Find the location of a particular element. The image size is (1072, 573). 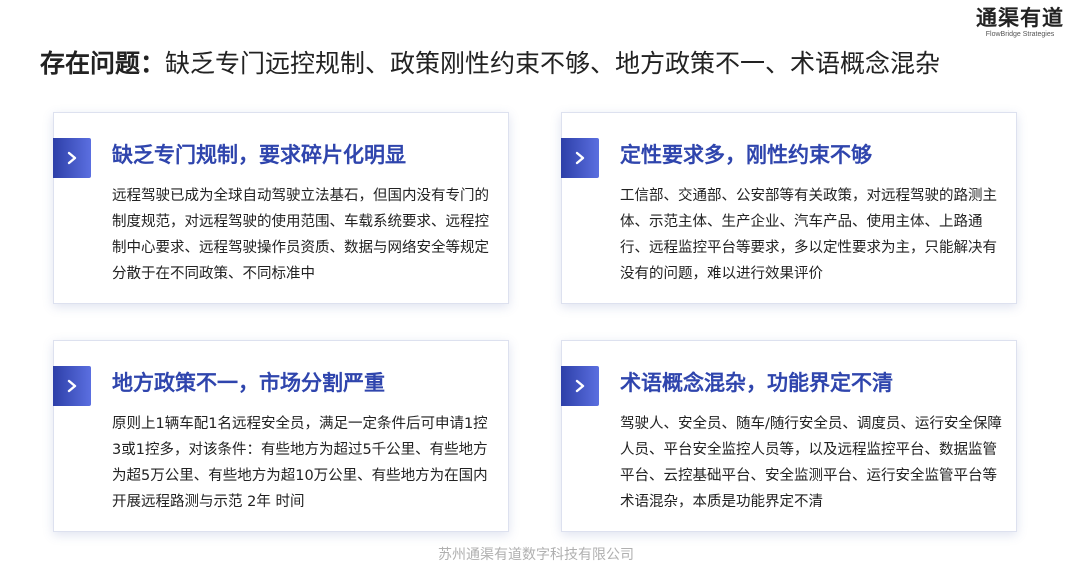

logo-name-cn: 通渠有道 is located at coordinates (1020, 18).